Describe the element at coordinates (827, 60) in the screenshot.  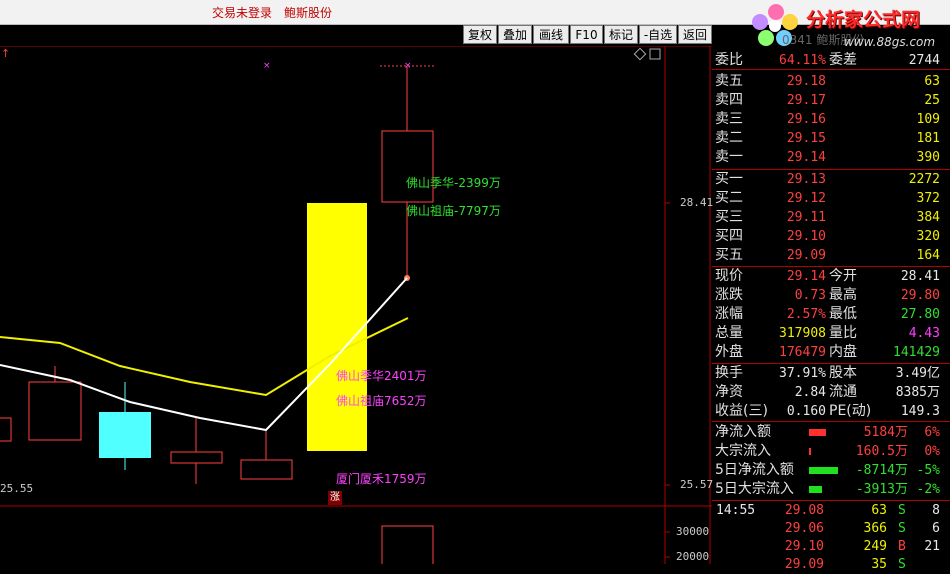
I see `weibi-row: 委比 64.11% 委差 2744` at that location.